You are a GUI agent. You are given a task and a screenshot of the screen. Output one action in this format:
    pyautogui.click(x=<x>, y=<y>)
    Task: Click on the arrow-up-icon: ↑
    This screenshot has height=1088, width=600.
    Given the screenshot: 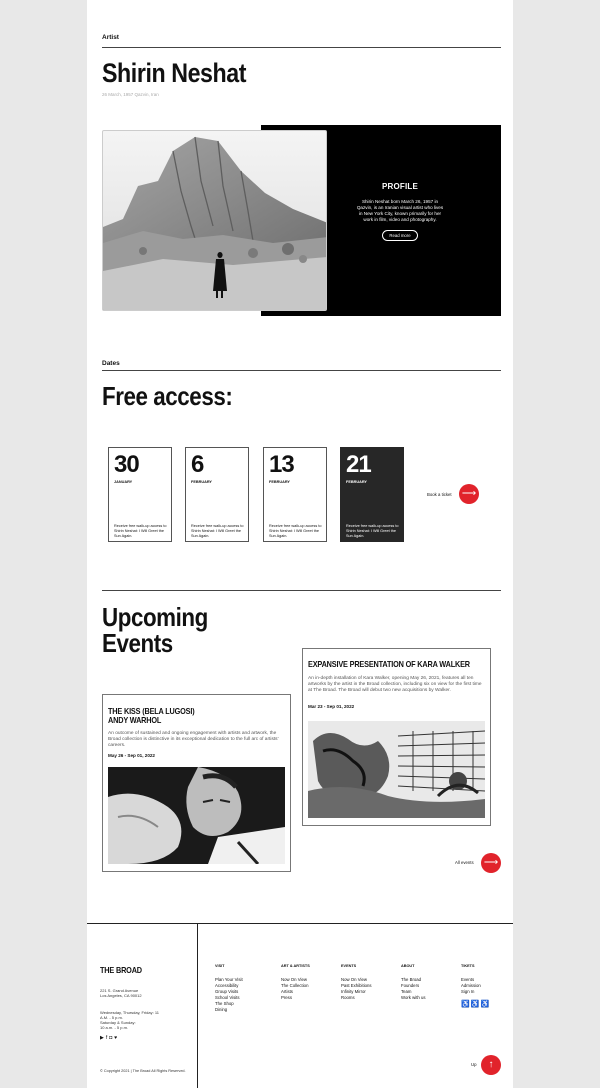 What is the action you would take?
    pyautogui.click(x=491, y=1064)
    